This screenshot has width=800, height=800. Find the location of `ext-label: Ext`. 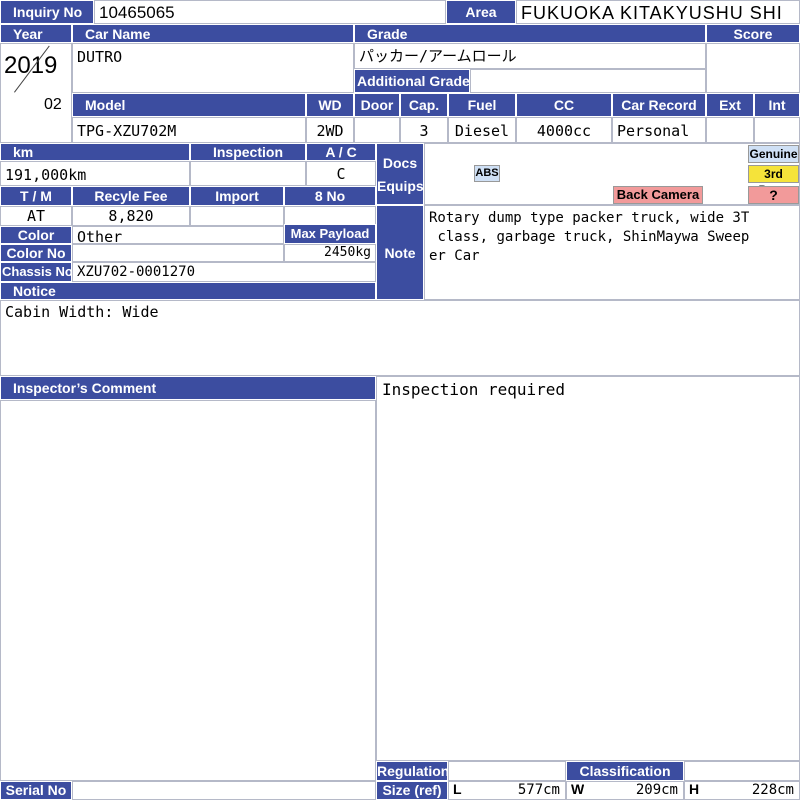

ext-label: Ext is located at coordinates (730, 105).